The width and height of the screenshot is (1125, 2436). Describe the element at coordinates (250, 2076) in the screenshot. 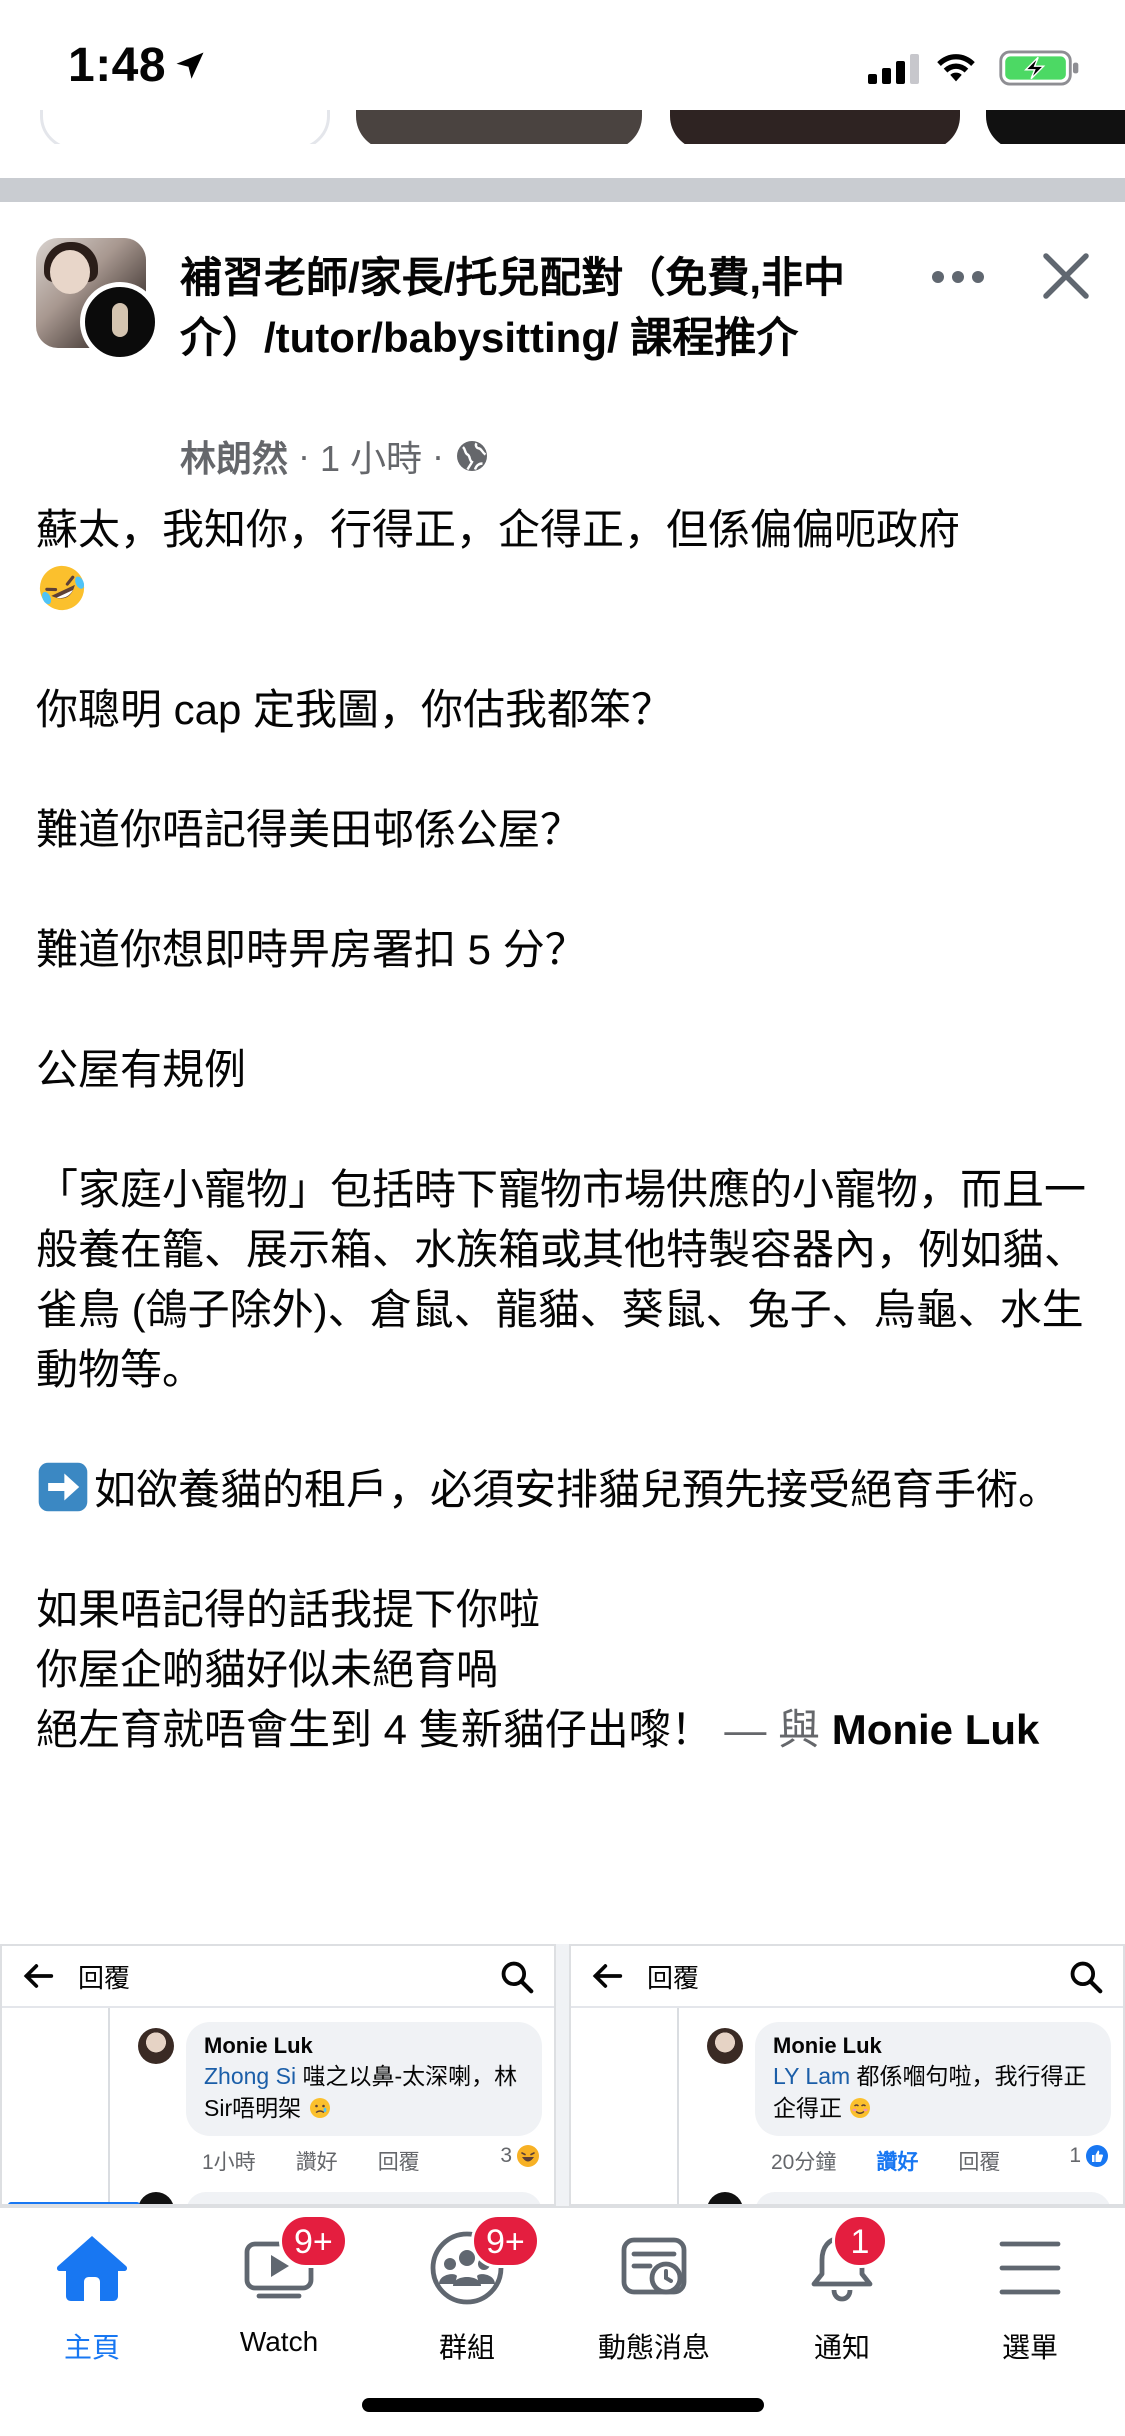

I see `comment-mention: Zhong Si` at that location.